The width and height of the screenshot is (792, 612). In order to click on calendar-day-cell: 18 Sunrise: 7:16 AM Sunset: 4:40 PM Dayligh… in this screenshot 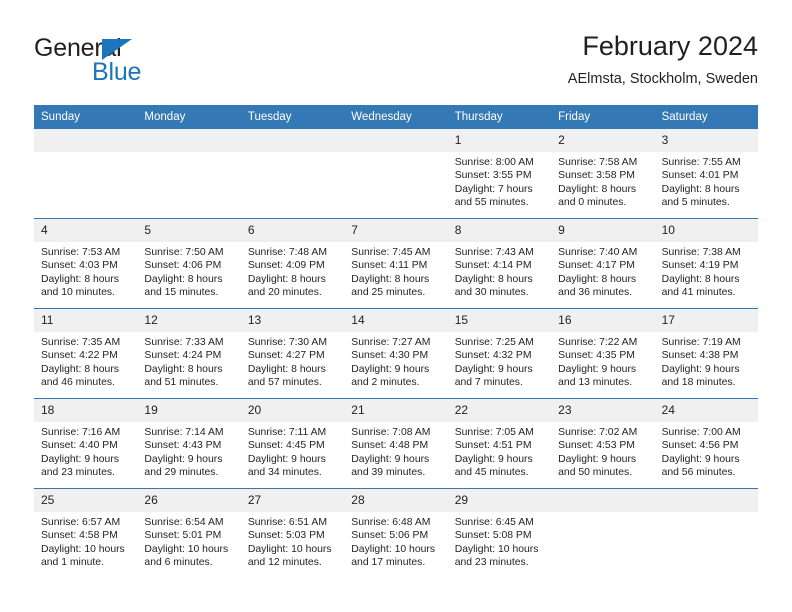, I will do `click(86, 443)`.